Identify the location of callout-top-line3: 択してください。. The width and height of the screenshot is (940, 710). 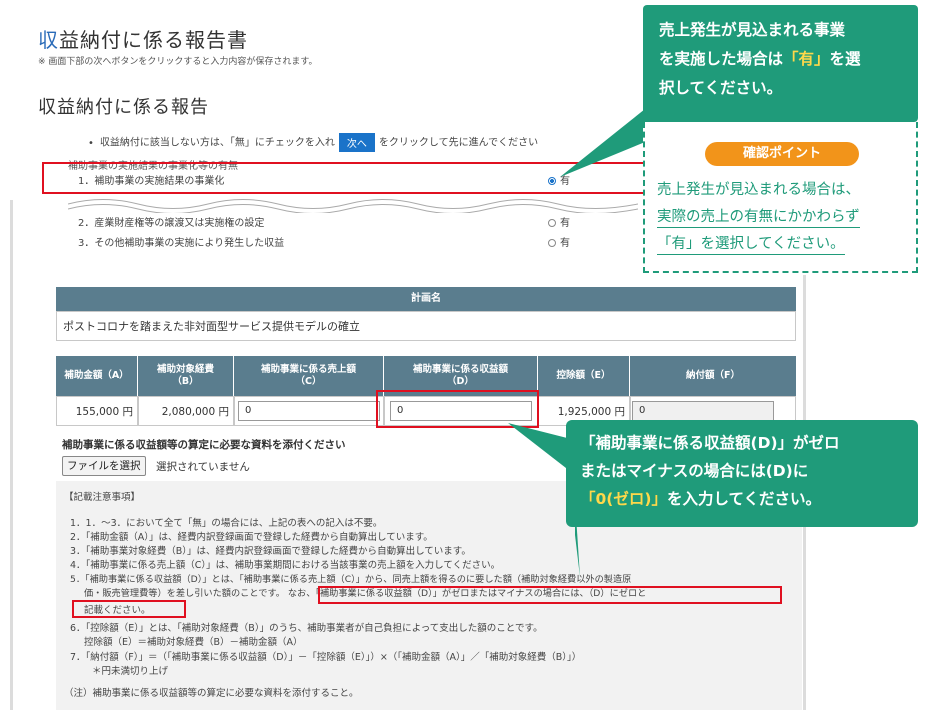
(721, 88).